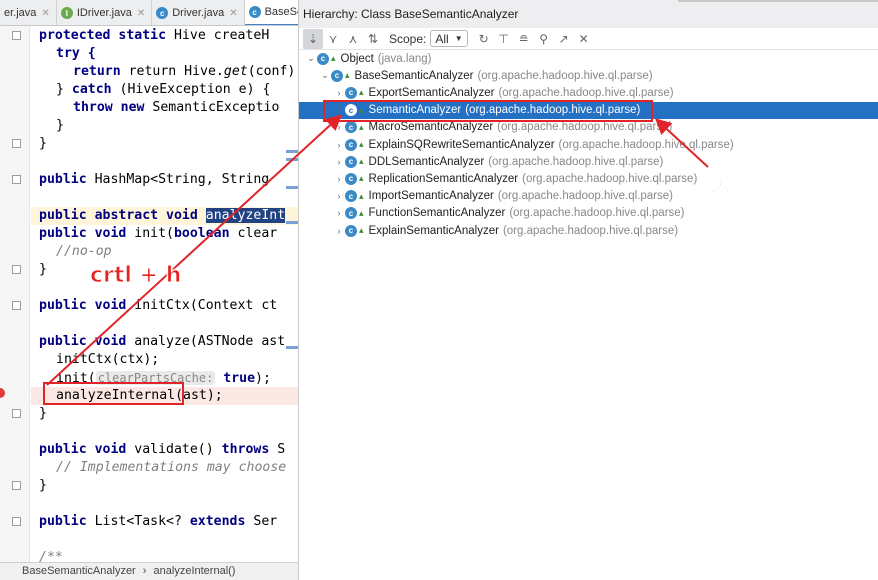  What do you see at coordinates (135, 276) in the screenshot?
I see `annotation-ctrl-h: crtl + h` at bounding box center [135, 276].